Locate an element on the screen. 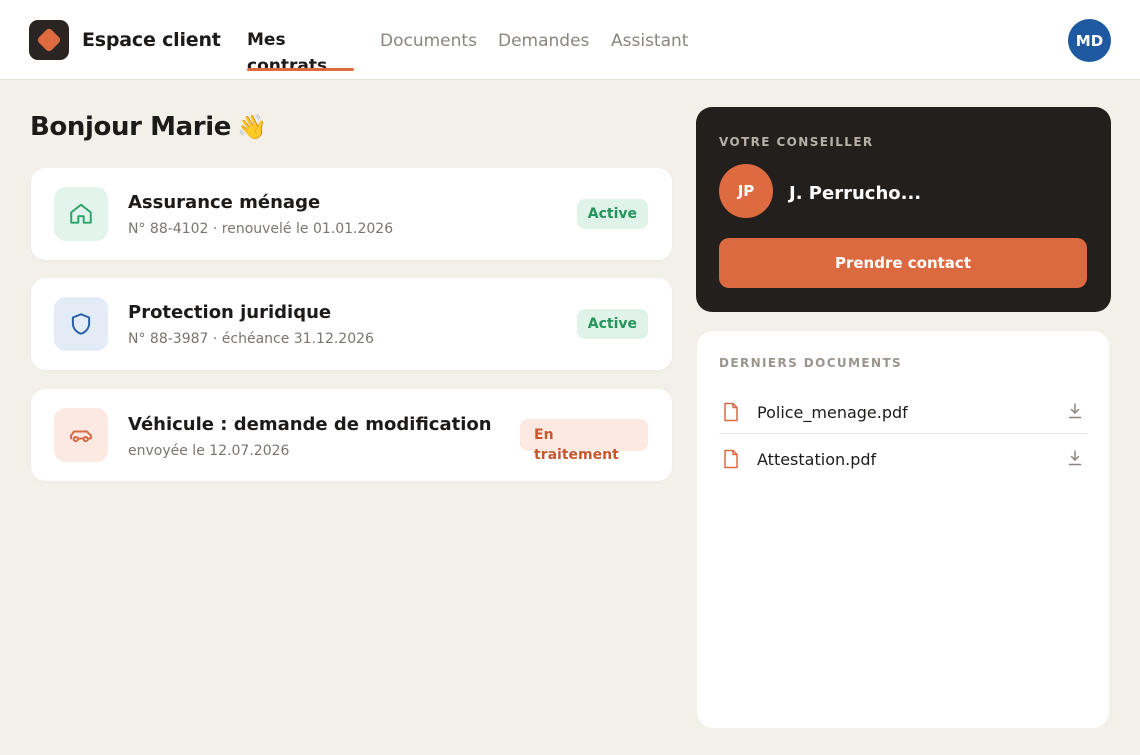 The image size is (1140, 755). active-tab-indicator is located at coordinates (300, 69).